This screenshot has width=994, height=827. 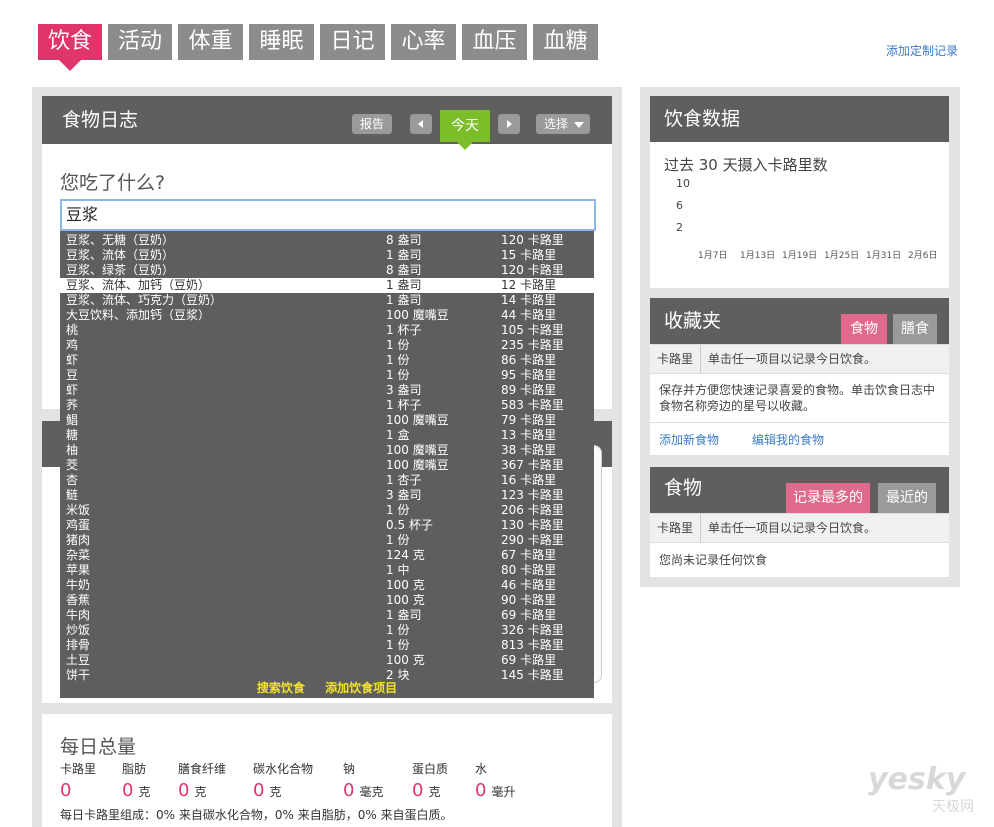 What do you see at coordinates (72, 375) in the screenshot?
I see `suggestion-name: 豆` at bounding box center [72, 375].